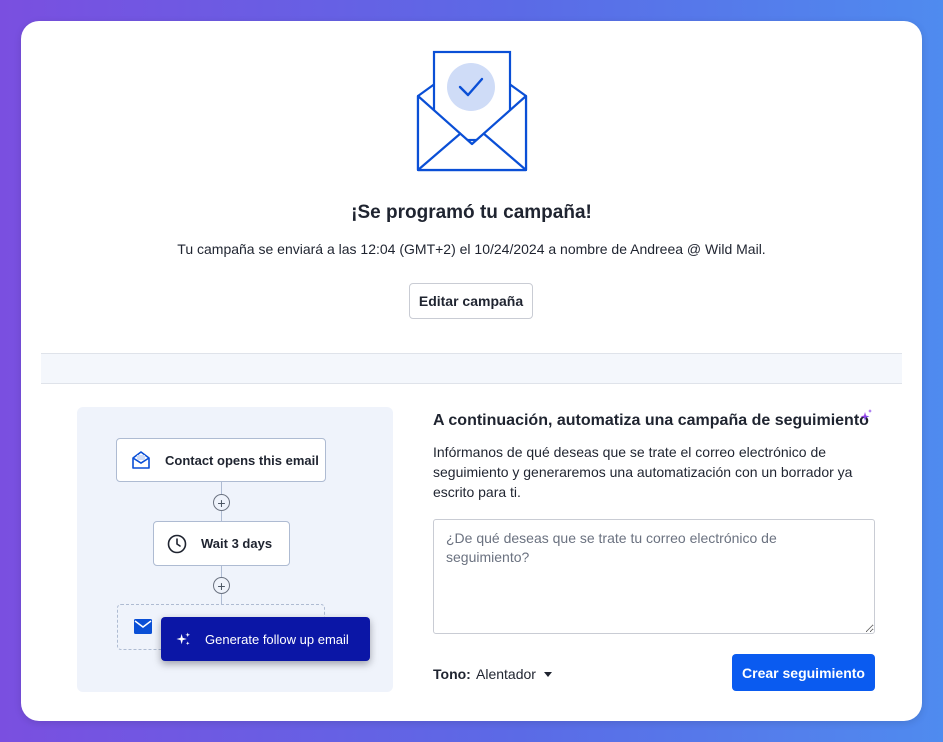 This screenshot has height=742, width=943. I want to click on create-follow-up-button: Crear seguimiento, so click(803, 672).